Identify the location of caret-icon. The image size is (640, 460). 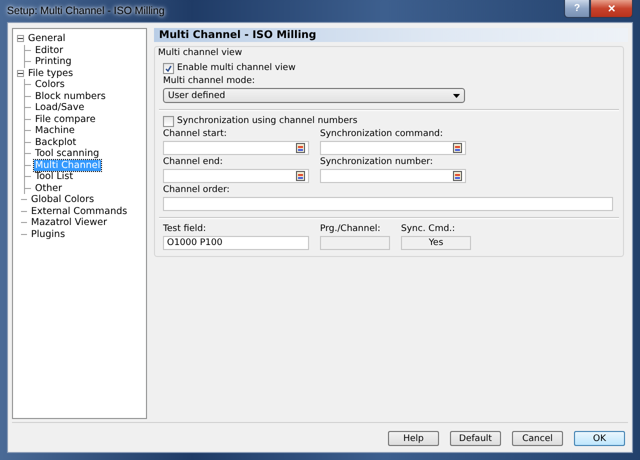
(456, 96).